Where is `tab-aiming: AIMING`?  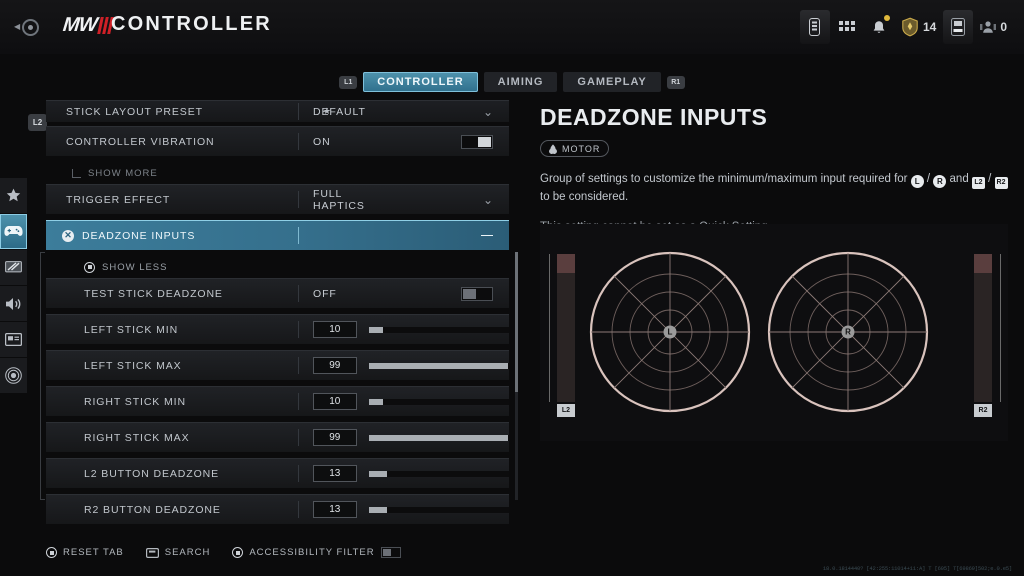 tab-aiming: AIMING is located at coordinates (520, 82).